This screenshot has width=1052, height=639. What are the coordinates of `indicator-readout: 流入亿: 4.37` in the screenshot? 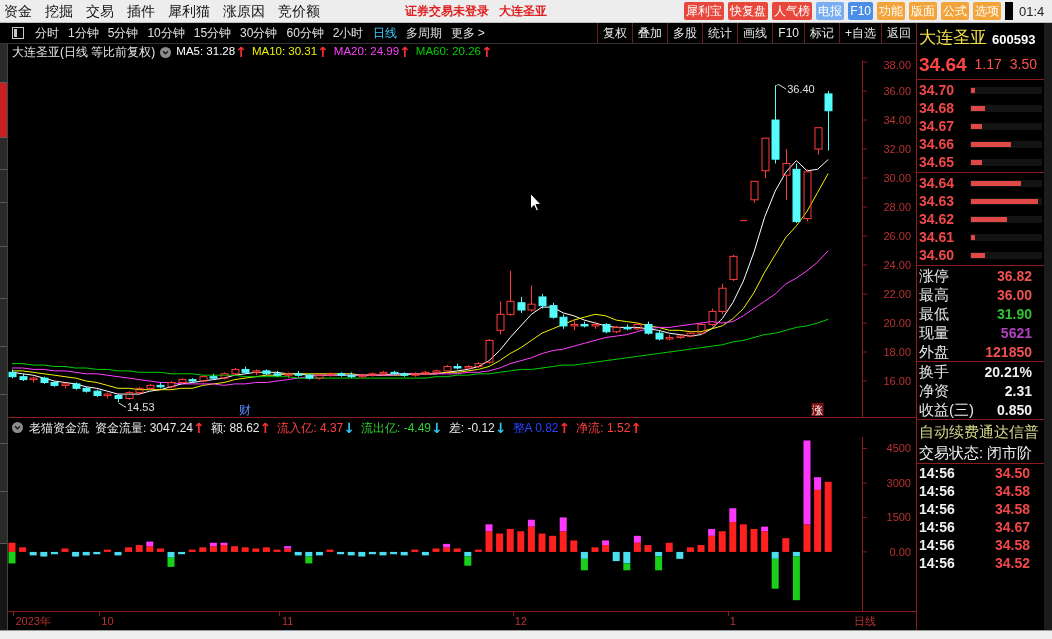 It's located at (310, 427).